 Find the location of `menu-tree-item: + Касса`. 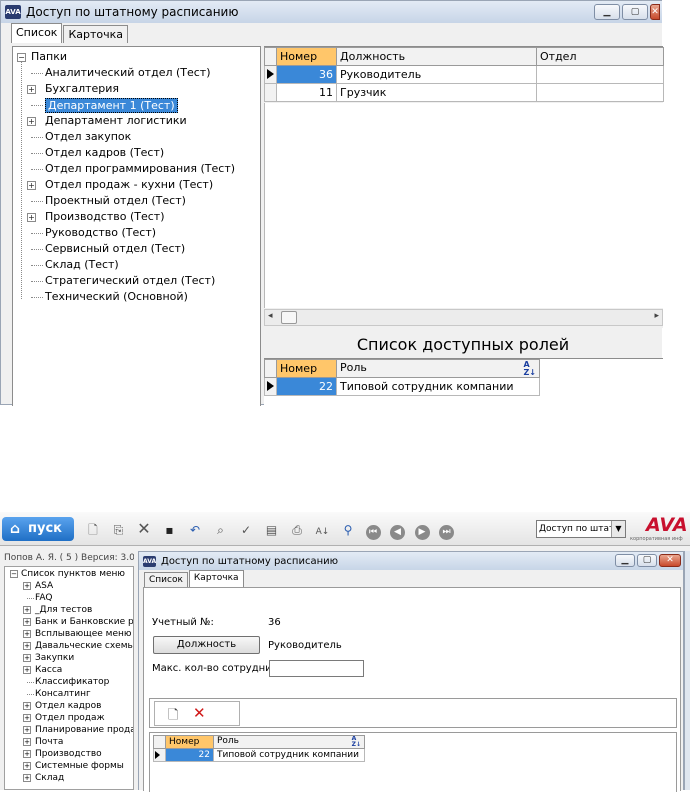

menu-tree-item: + Касса is located at coordinates (69, 670).